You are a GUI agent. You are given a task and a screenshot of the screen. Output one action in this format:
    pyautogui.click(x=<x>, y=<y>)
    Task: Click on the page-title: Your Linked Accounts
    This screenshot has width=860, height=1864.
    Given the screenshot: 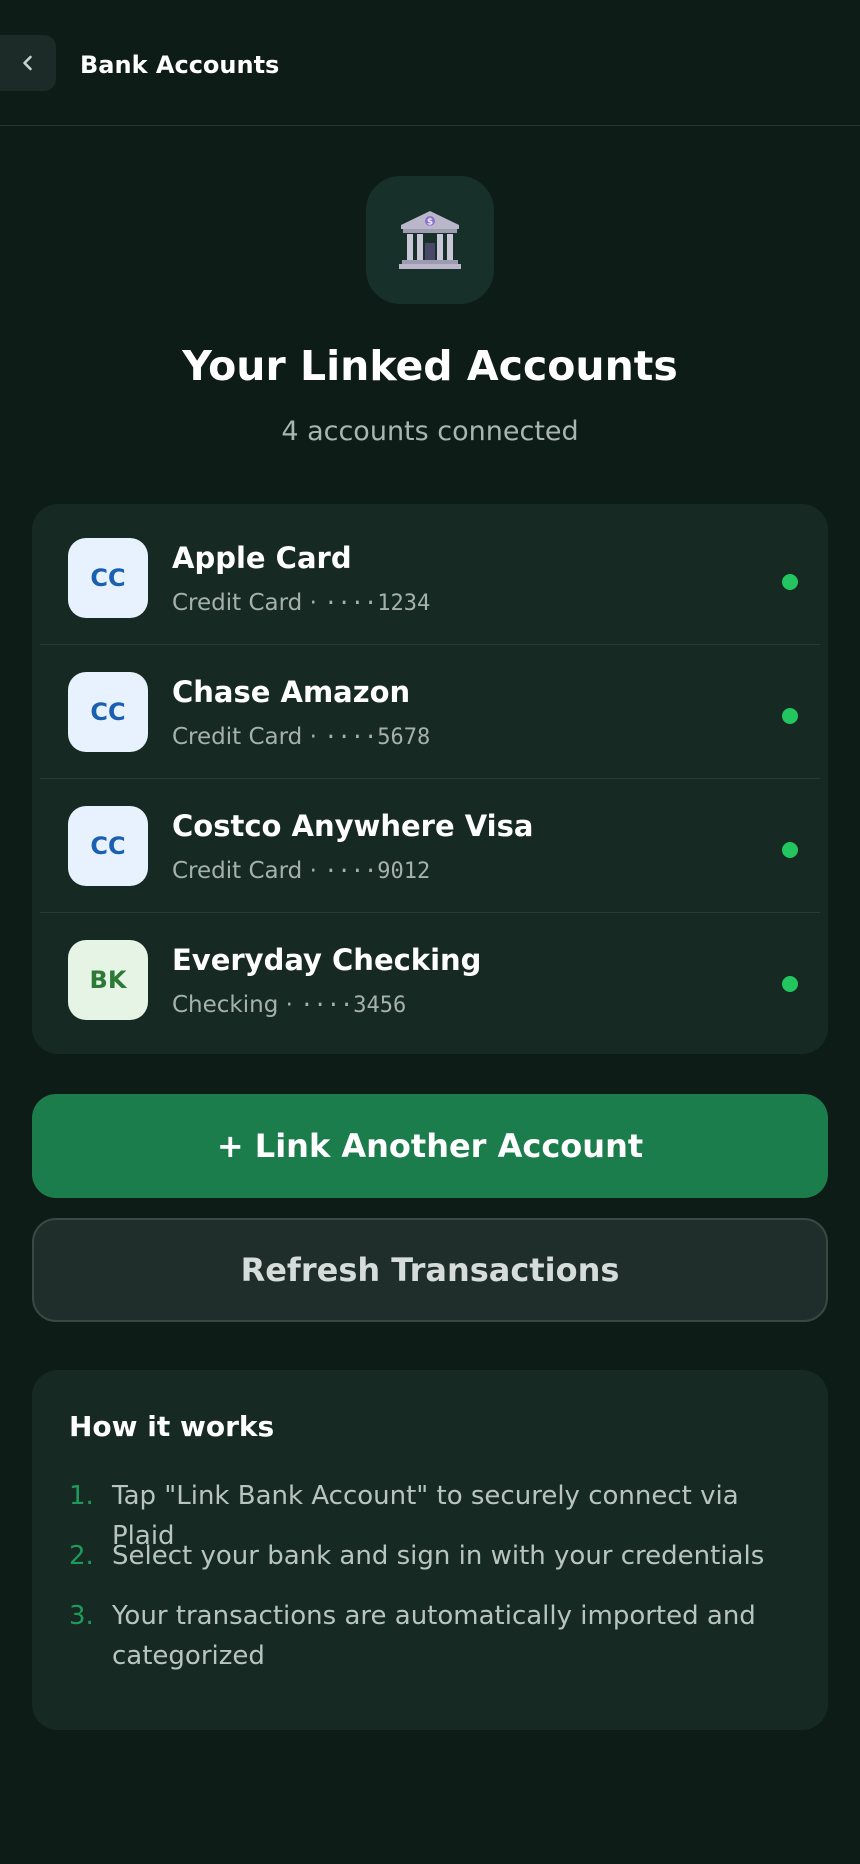 What is the action you would take?
    pyautogui.click(x=430, y=366)
    